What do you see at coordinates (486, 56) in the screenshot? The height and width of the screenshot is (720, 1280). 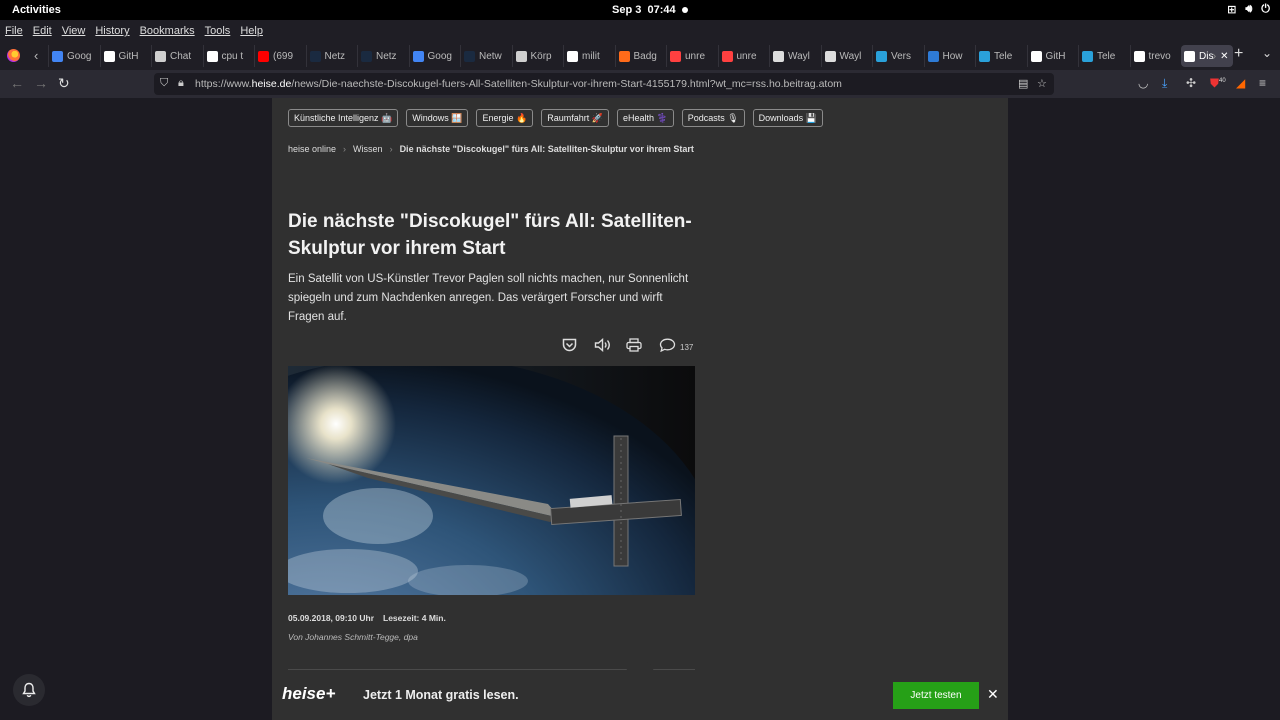 I see `browser-tab: Netw` at bounding box center [486, 56].